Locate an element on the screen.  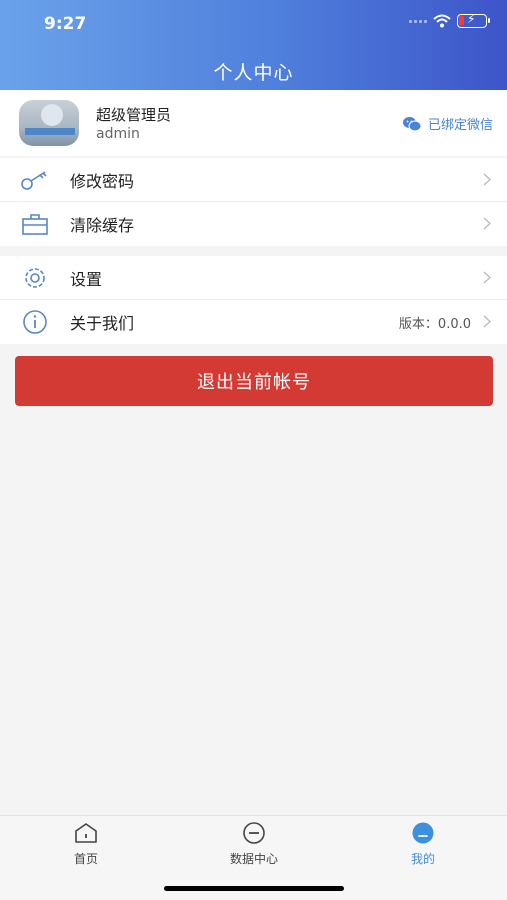
home-indicator is located at coordinates (254, 888).